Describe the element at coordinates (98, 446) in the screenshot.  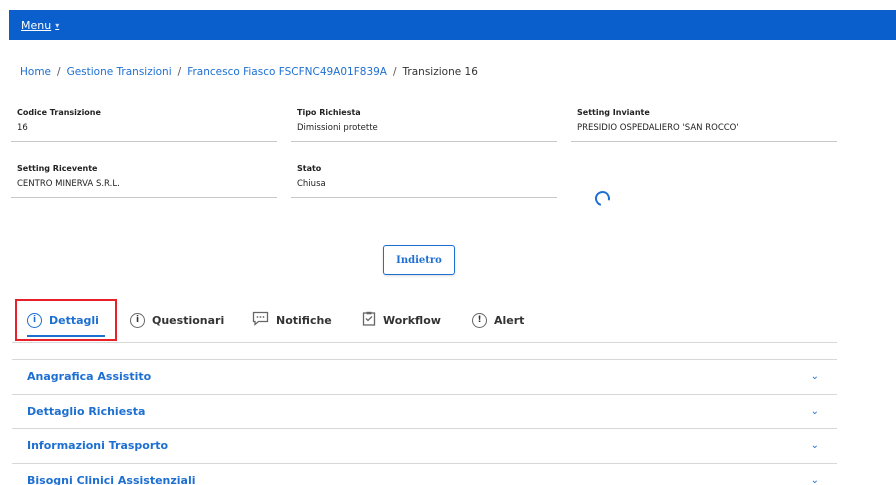
I see `accordion-title: Informazioni Trasporto` at that location.